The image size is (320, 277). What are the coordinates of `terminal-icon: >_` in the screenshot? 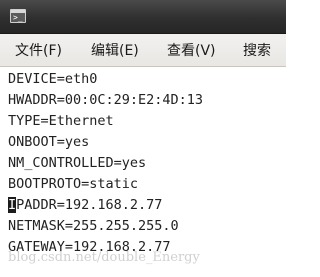 It's located at (18, 16).